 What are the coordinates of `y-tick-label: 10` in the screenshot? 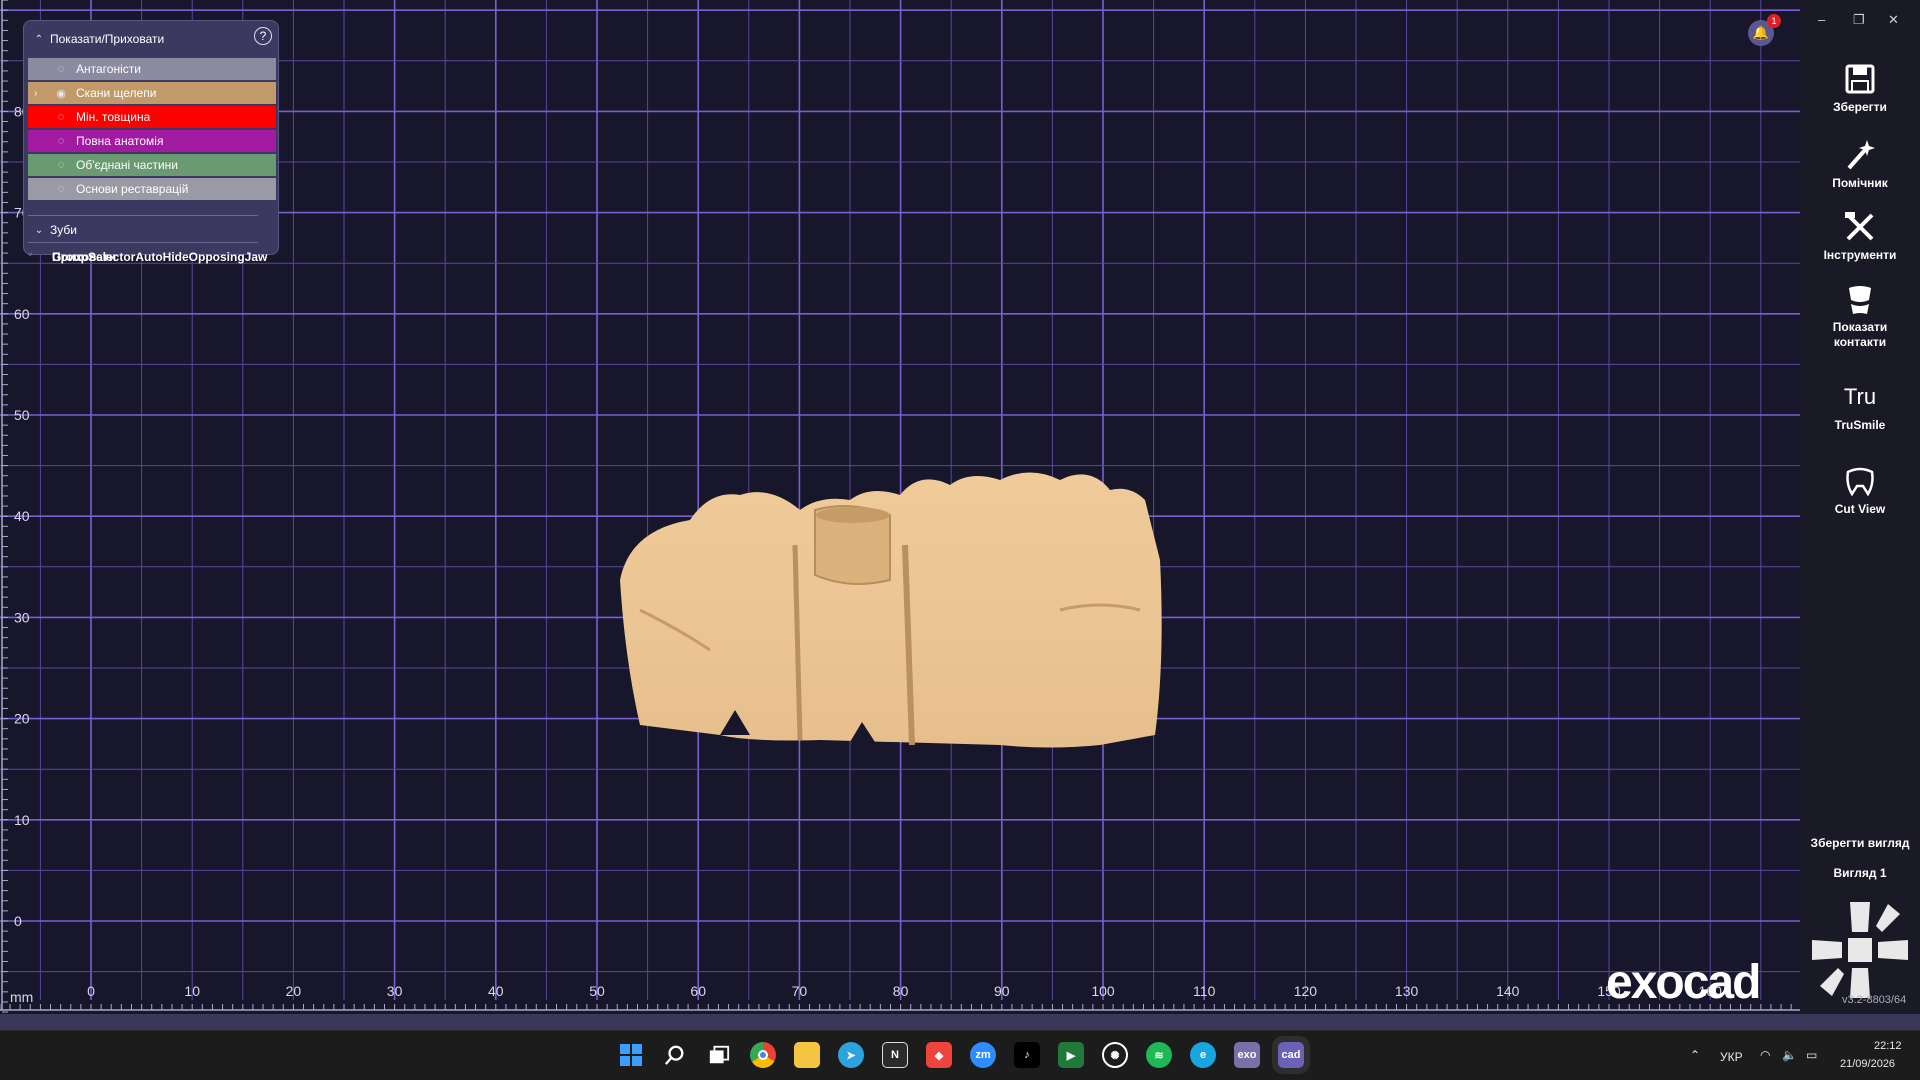 It's located at (22, 820).